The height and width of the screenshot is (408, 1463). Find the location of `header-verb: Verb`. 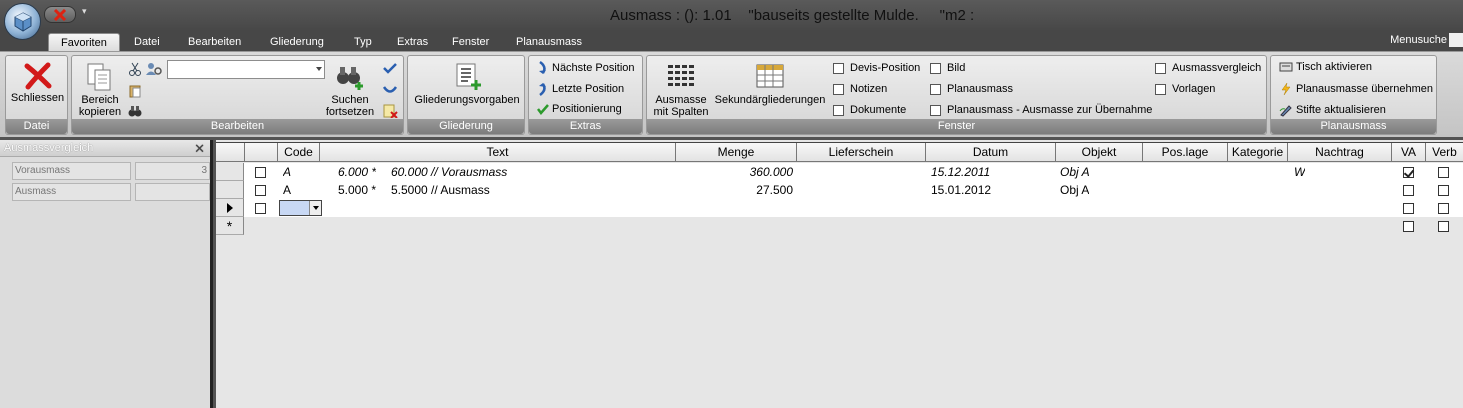

header-verb: Verb is located at coordinates (1444, 152).